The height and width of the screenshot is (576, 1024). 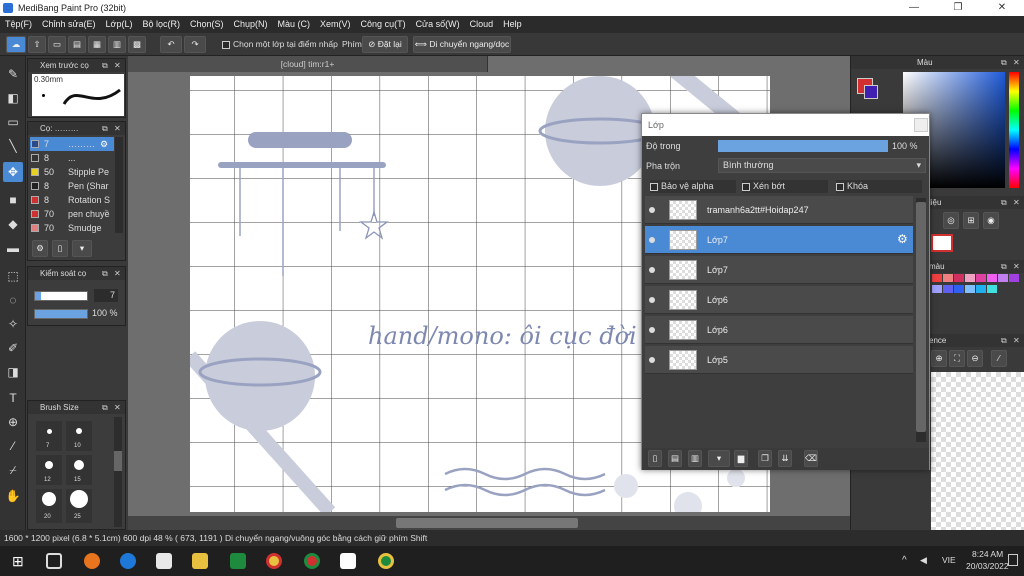 I want to click on file-explorer-icon, so click(x=200, y=561).